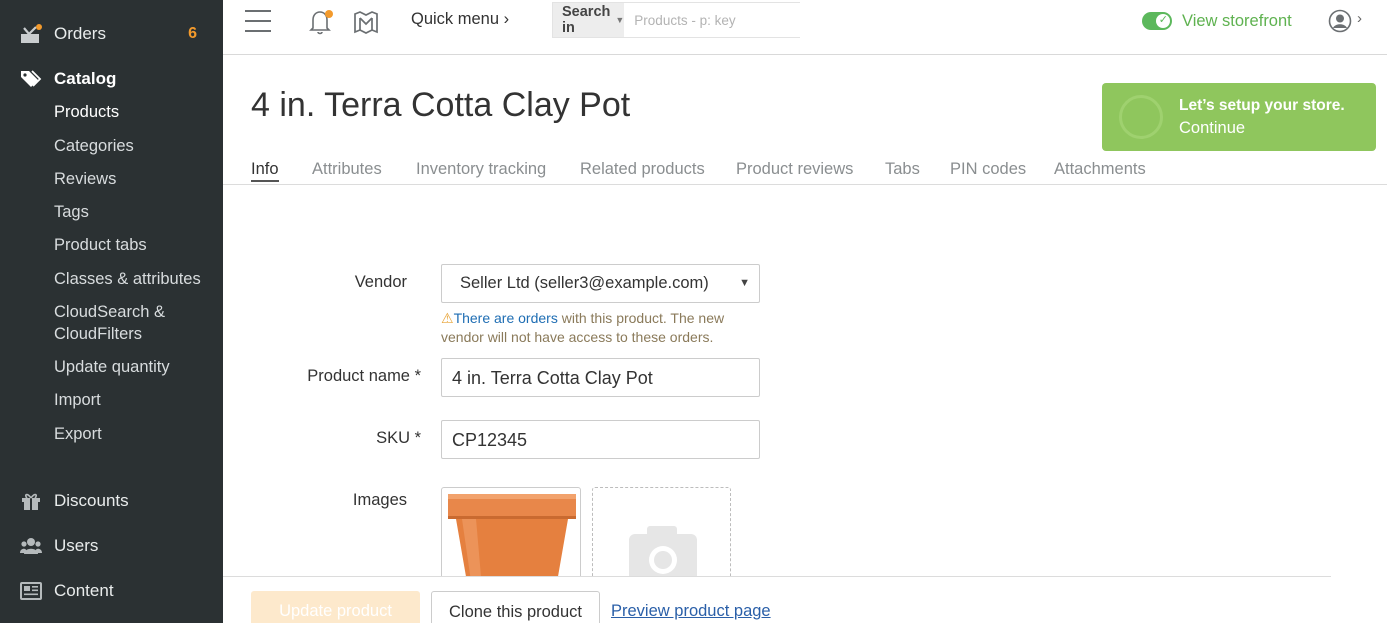 This screenshot has height=623, width=1387. I want to click on sidebar-item-catalog: Catalog, so click(111, 79).